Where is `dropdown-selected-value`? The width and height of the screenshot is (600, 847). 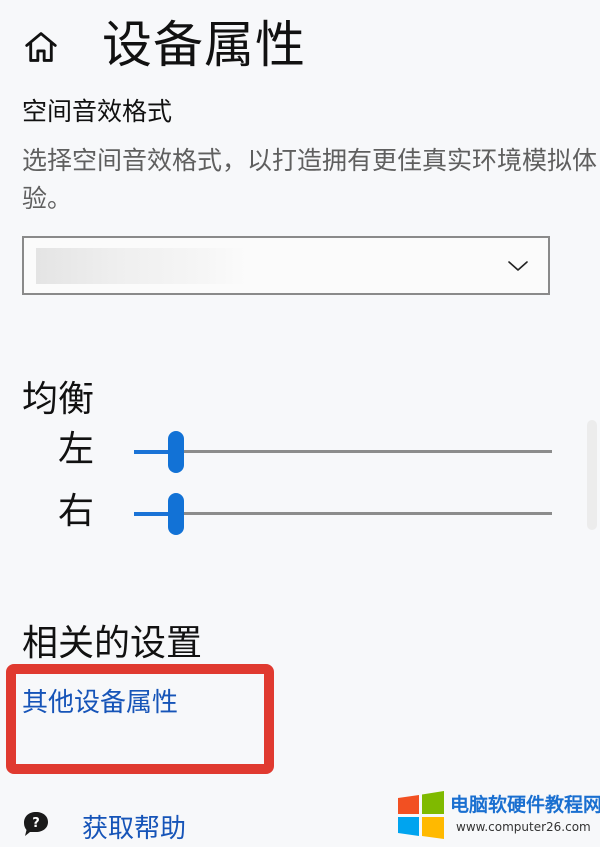
dropdown-selected-value is located at coordinates (141, 266).